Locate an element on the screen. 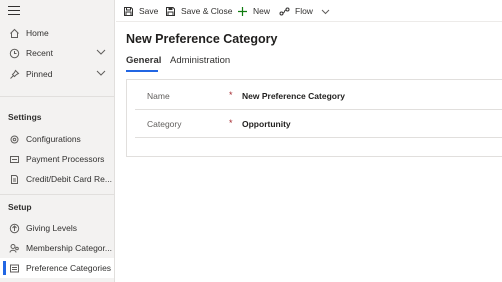  command-bar: Save Save & Close New Flow is located at coordinates (309, 11).